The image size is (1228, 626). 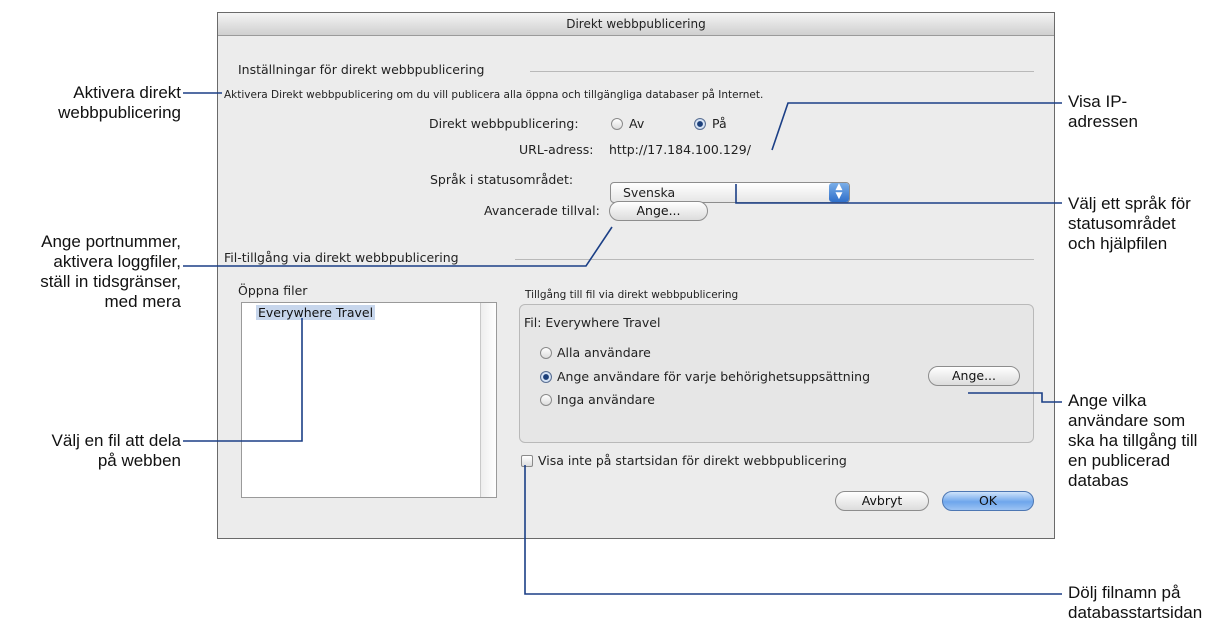 What do you see at coordinates (1015, 397) in the screenshot?
I see `callout-line-users` at bounding box center [1015, 397].